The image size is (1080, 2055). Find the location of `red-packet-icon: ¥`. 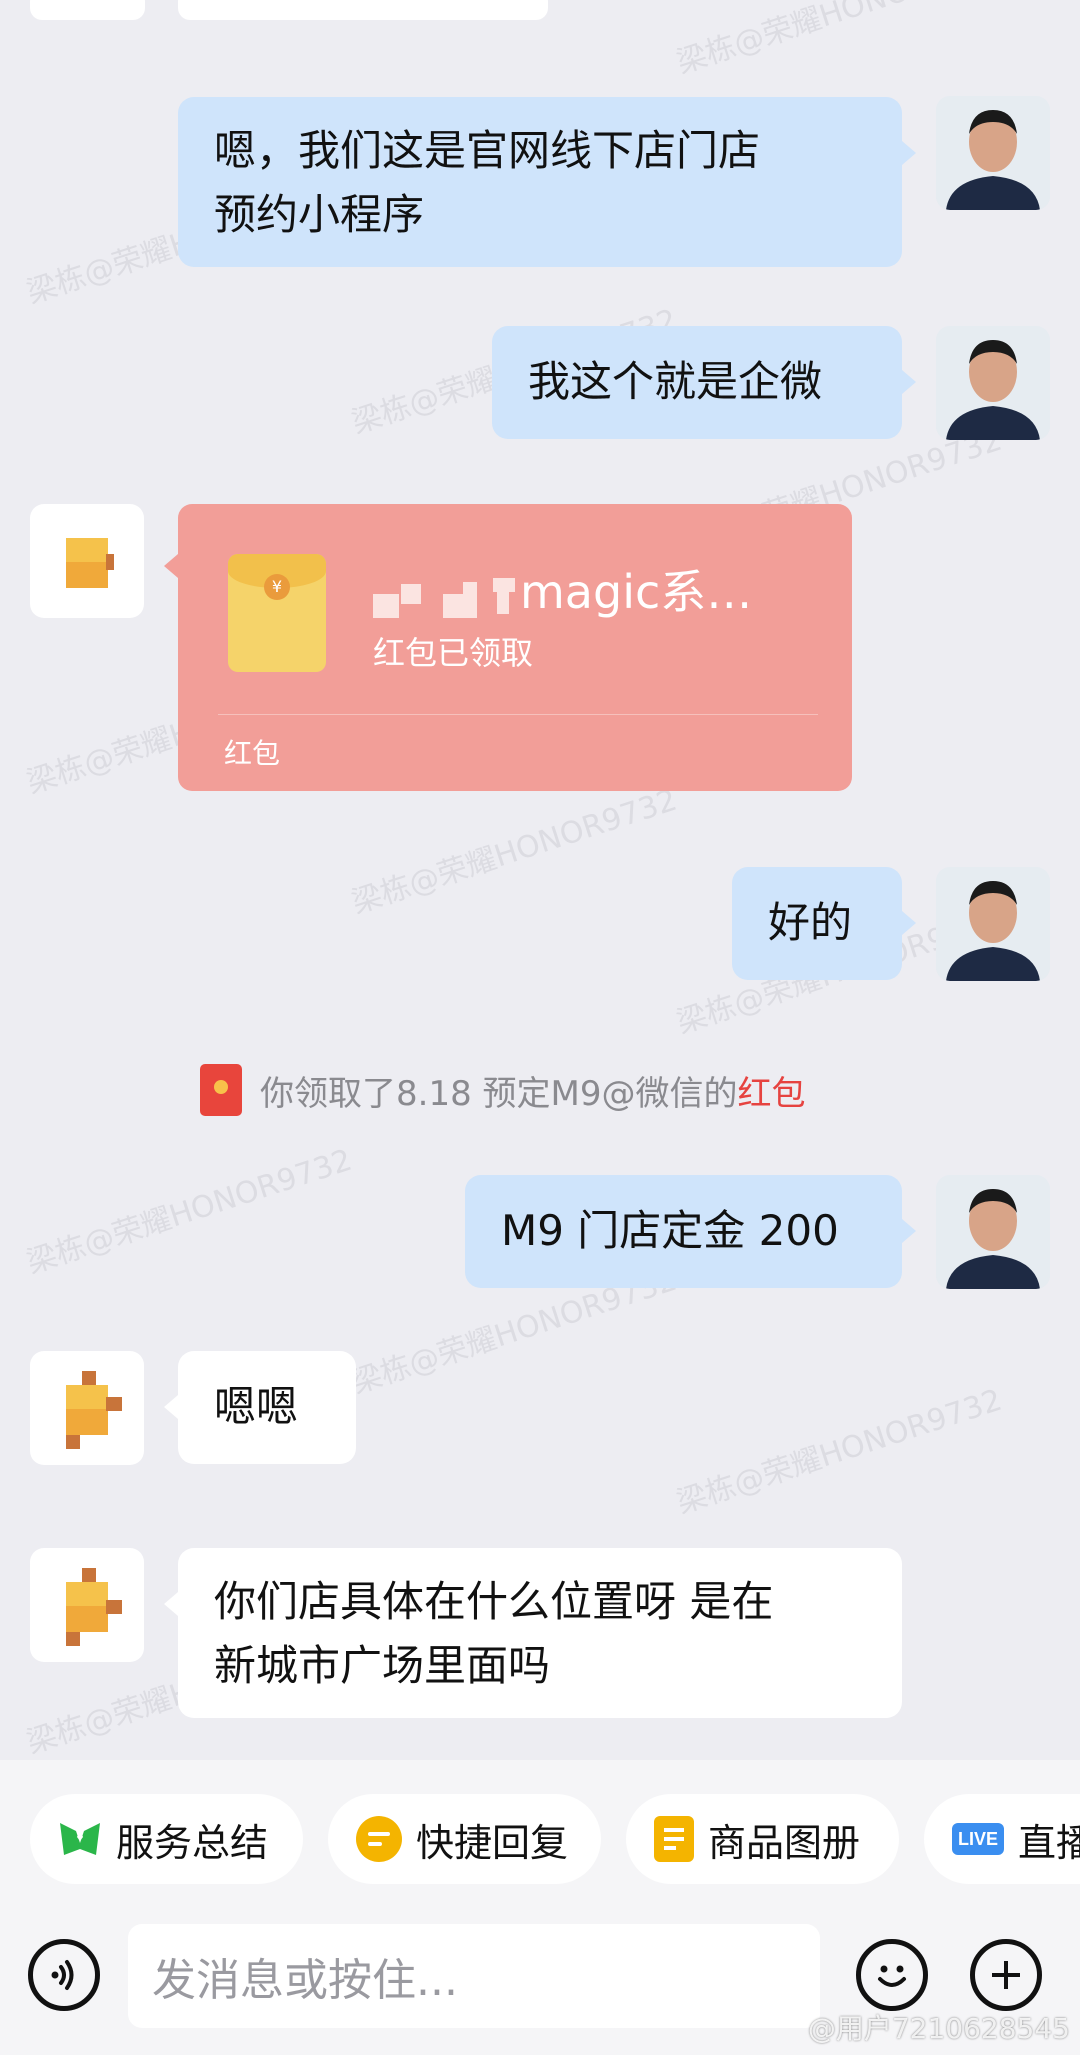

red-packet-icon: ¥ is located at coordinates (277, 613).